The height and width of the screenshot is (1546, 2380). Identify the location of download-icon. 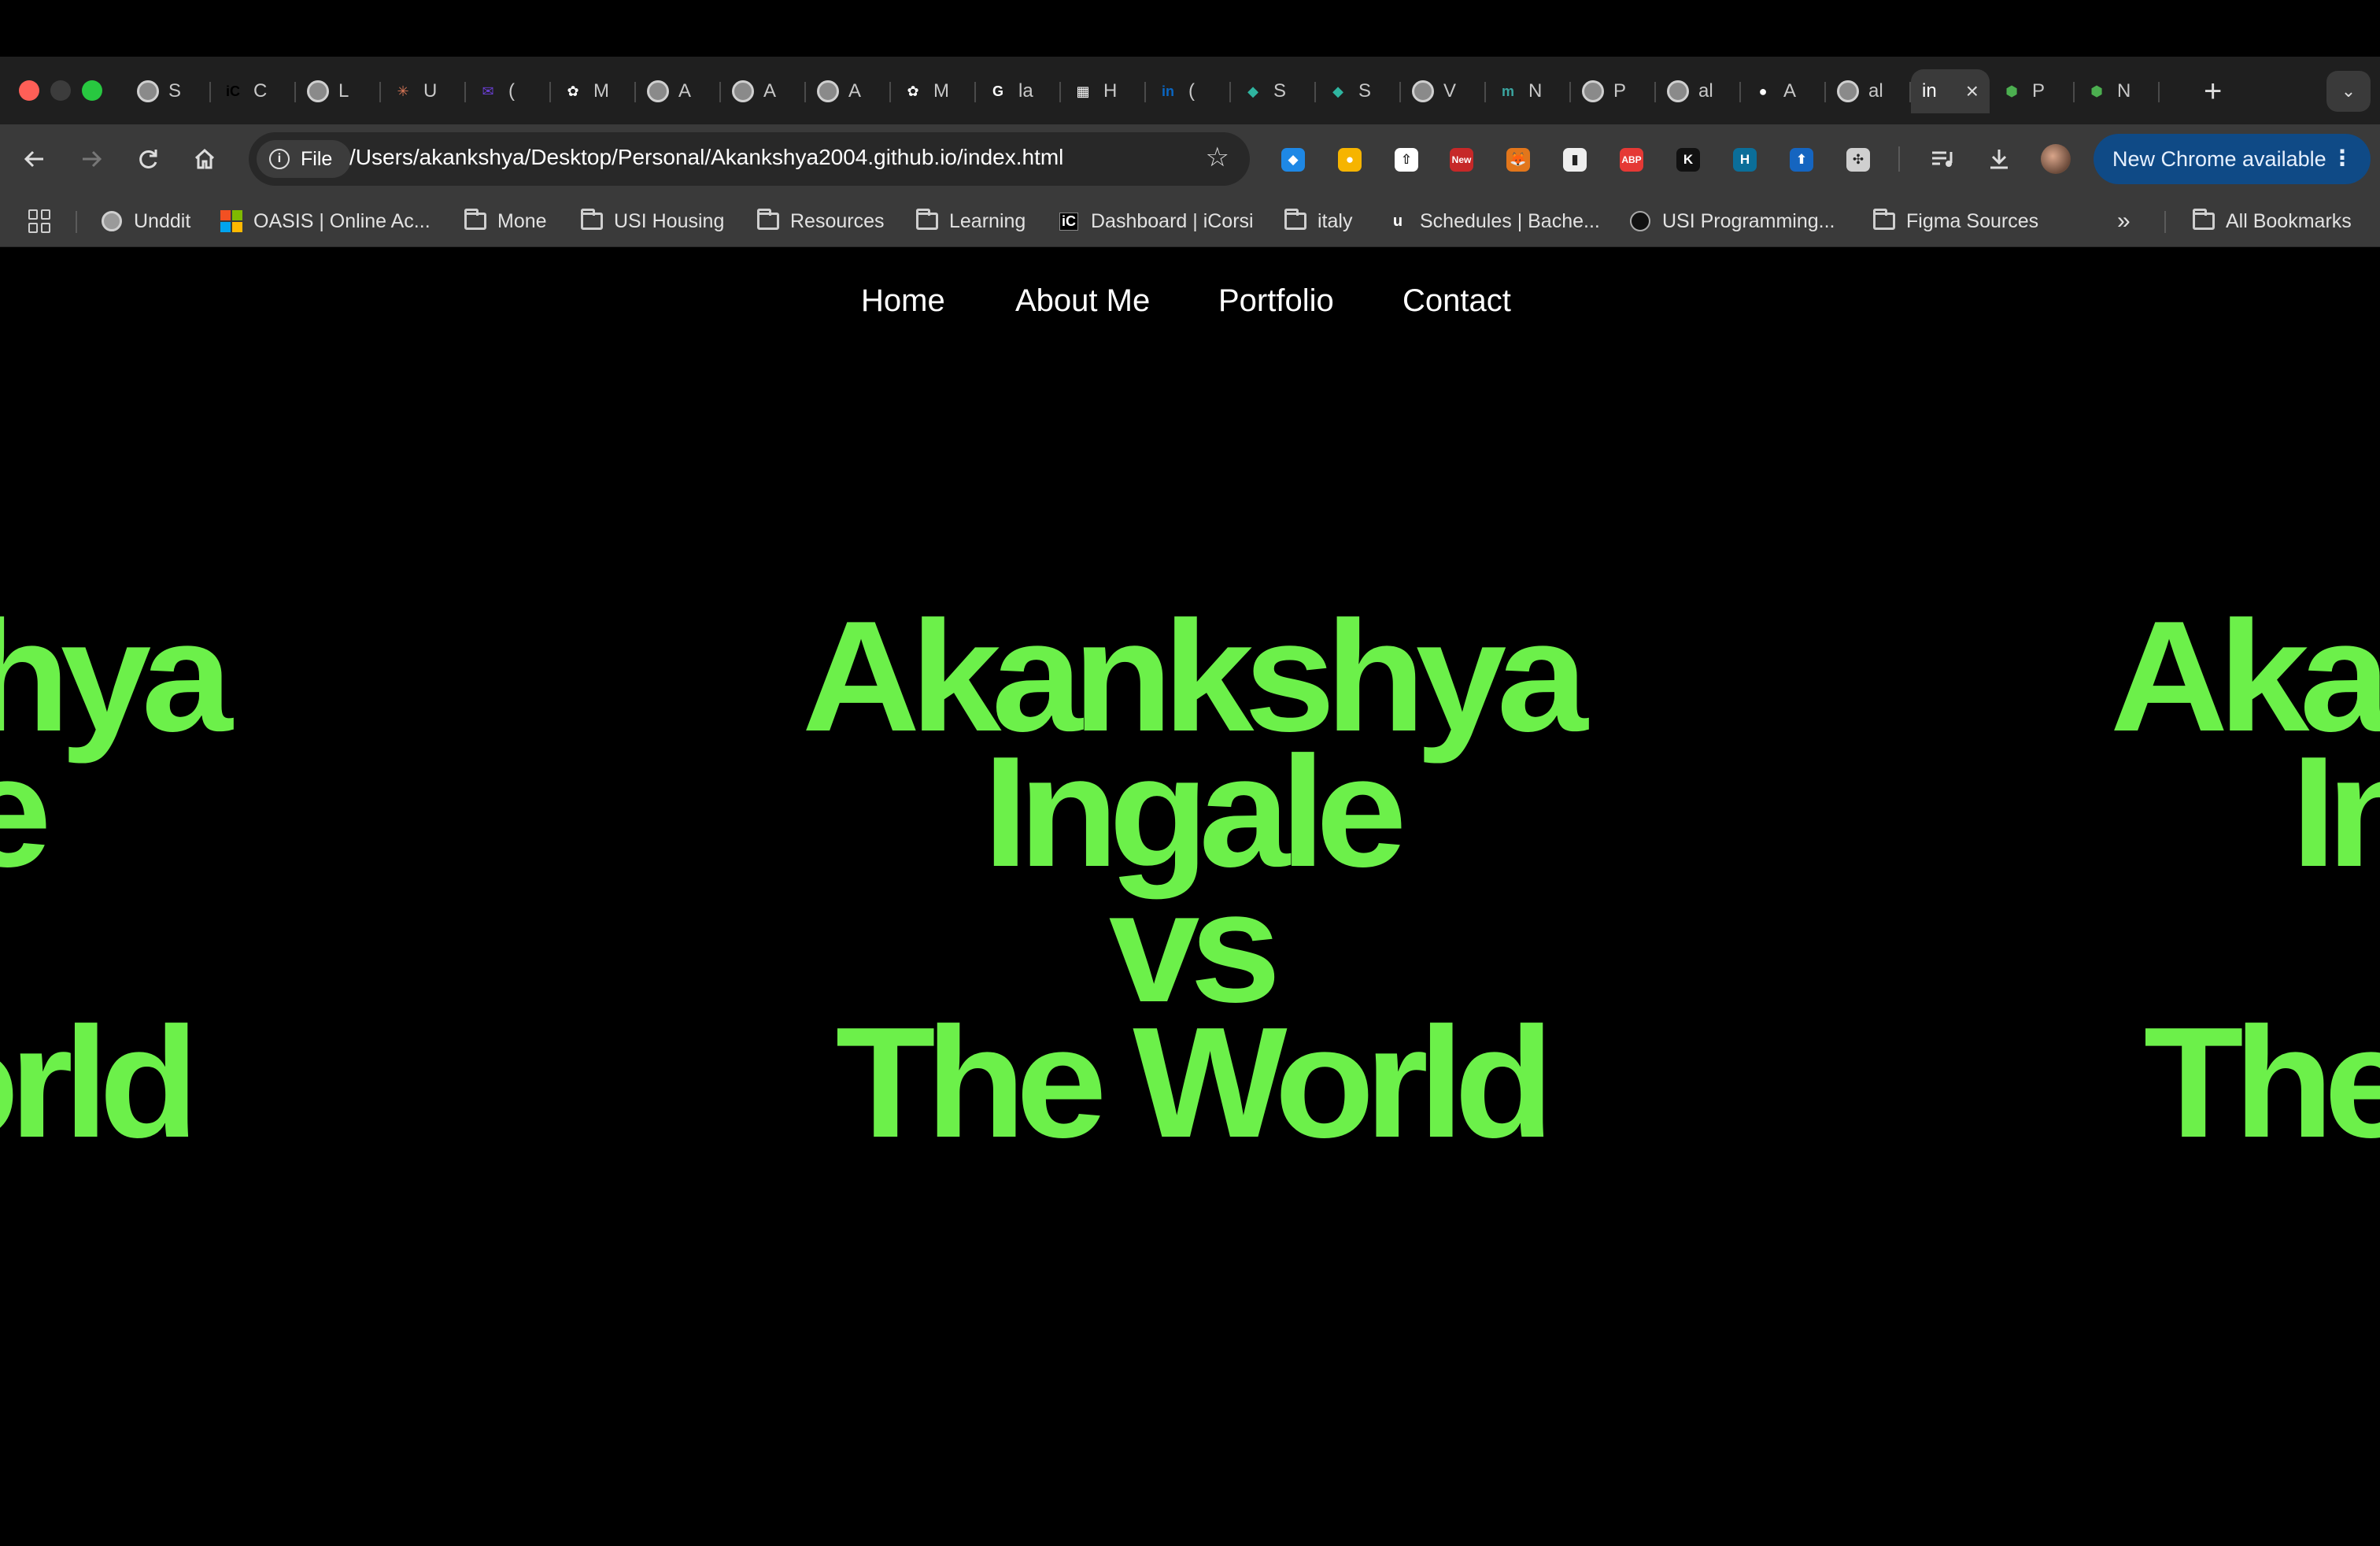
(1999, 159).